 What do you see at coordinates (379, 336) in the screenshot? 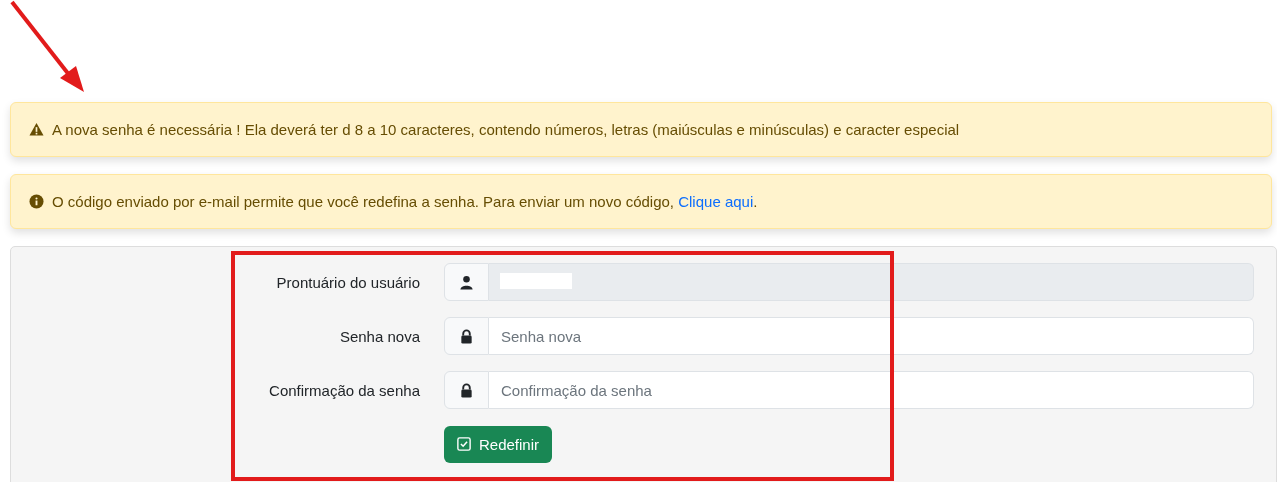
I see `field-label: Senha nova` at bounding box center [379, 336].